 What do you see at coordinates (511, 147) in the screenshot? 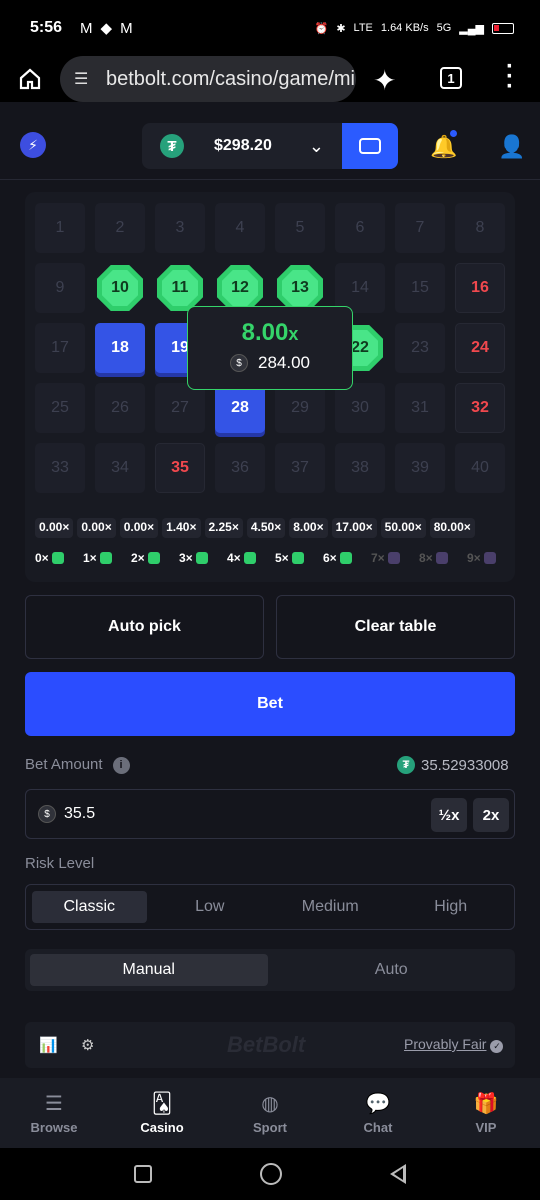
I see `profile-button: 👤` at bounding box center [511, 147].